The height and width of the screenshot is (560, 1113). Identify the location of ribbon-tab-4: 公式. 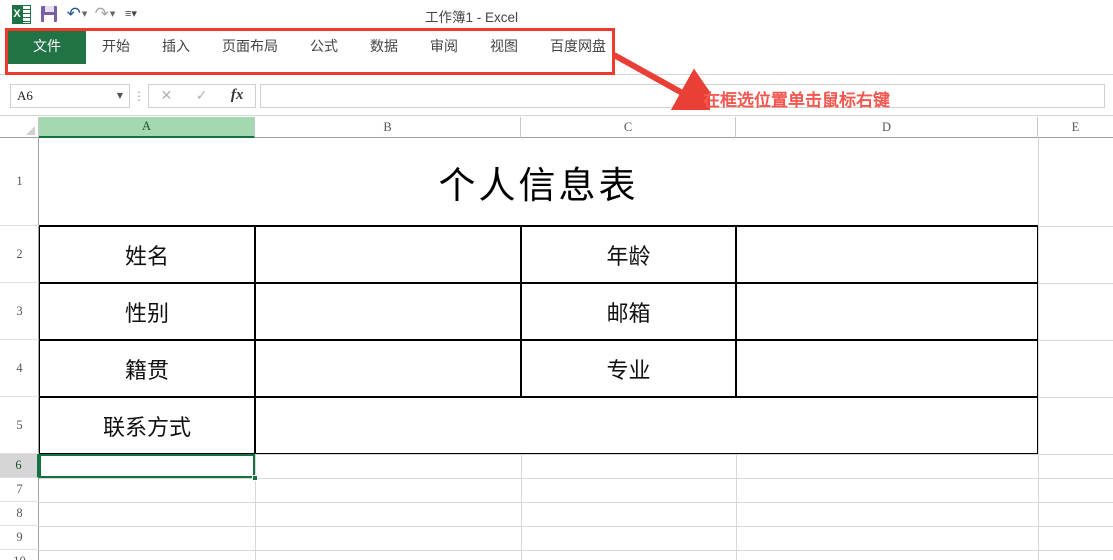
(324, 46).